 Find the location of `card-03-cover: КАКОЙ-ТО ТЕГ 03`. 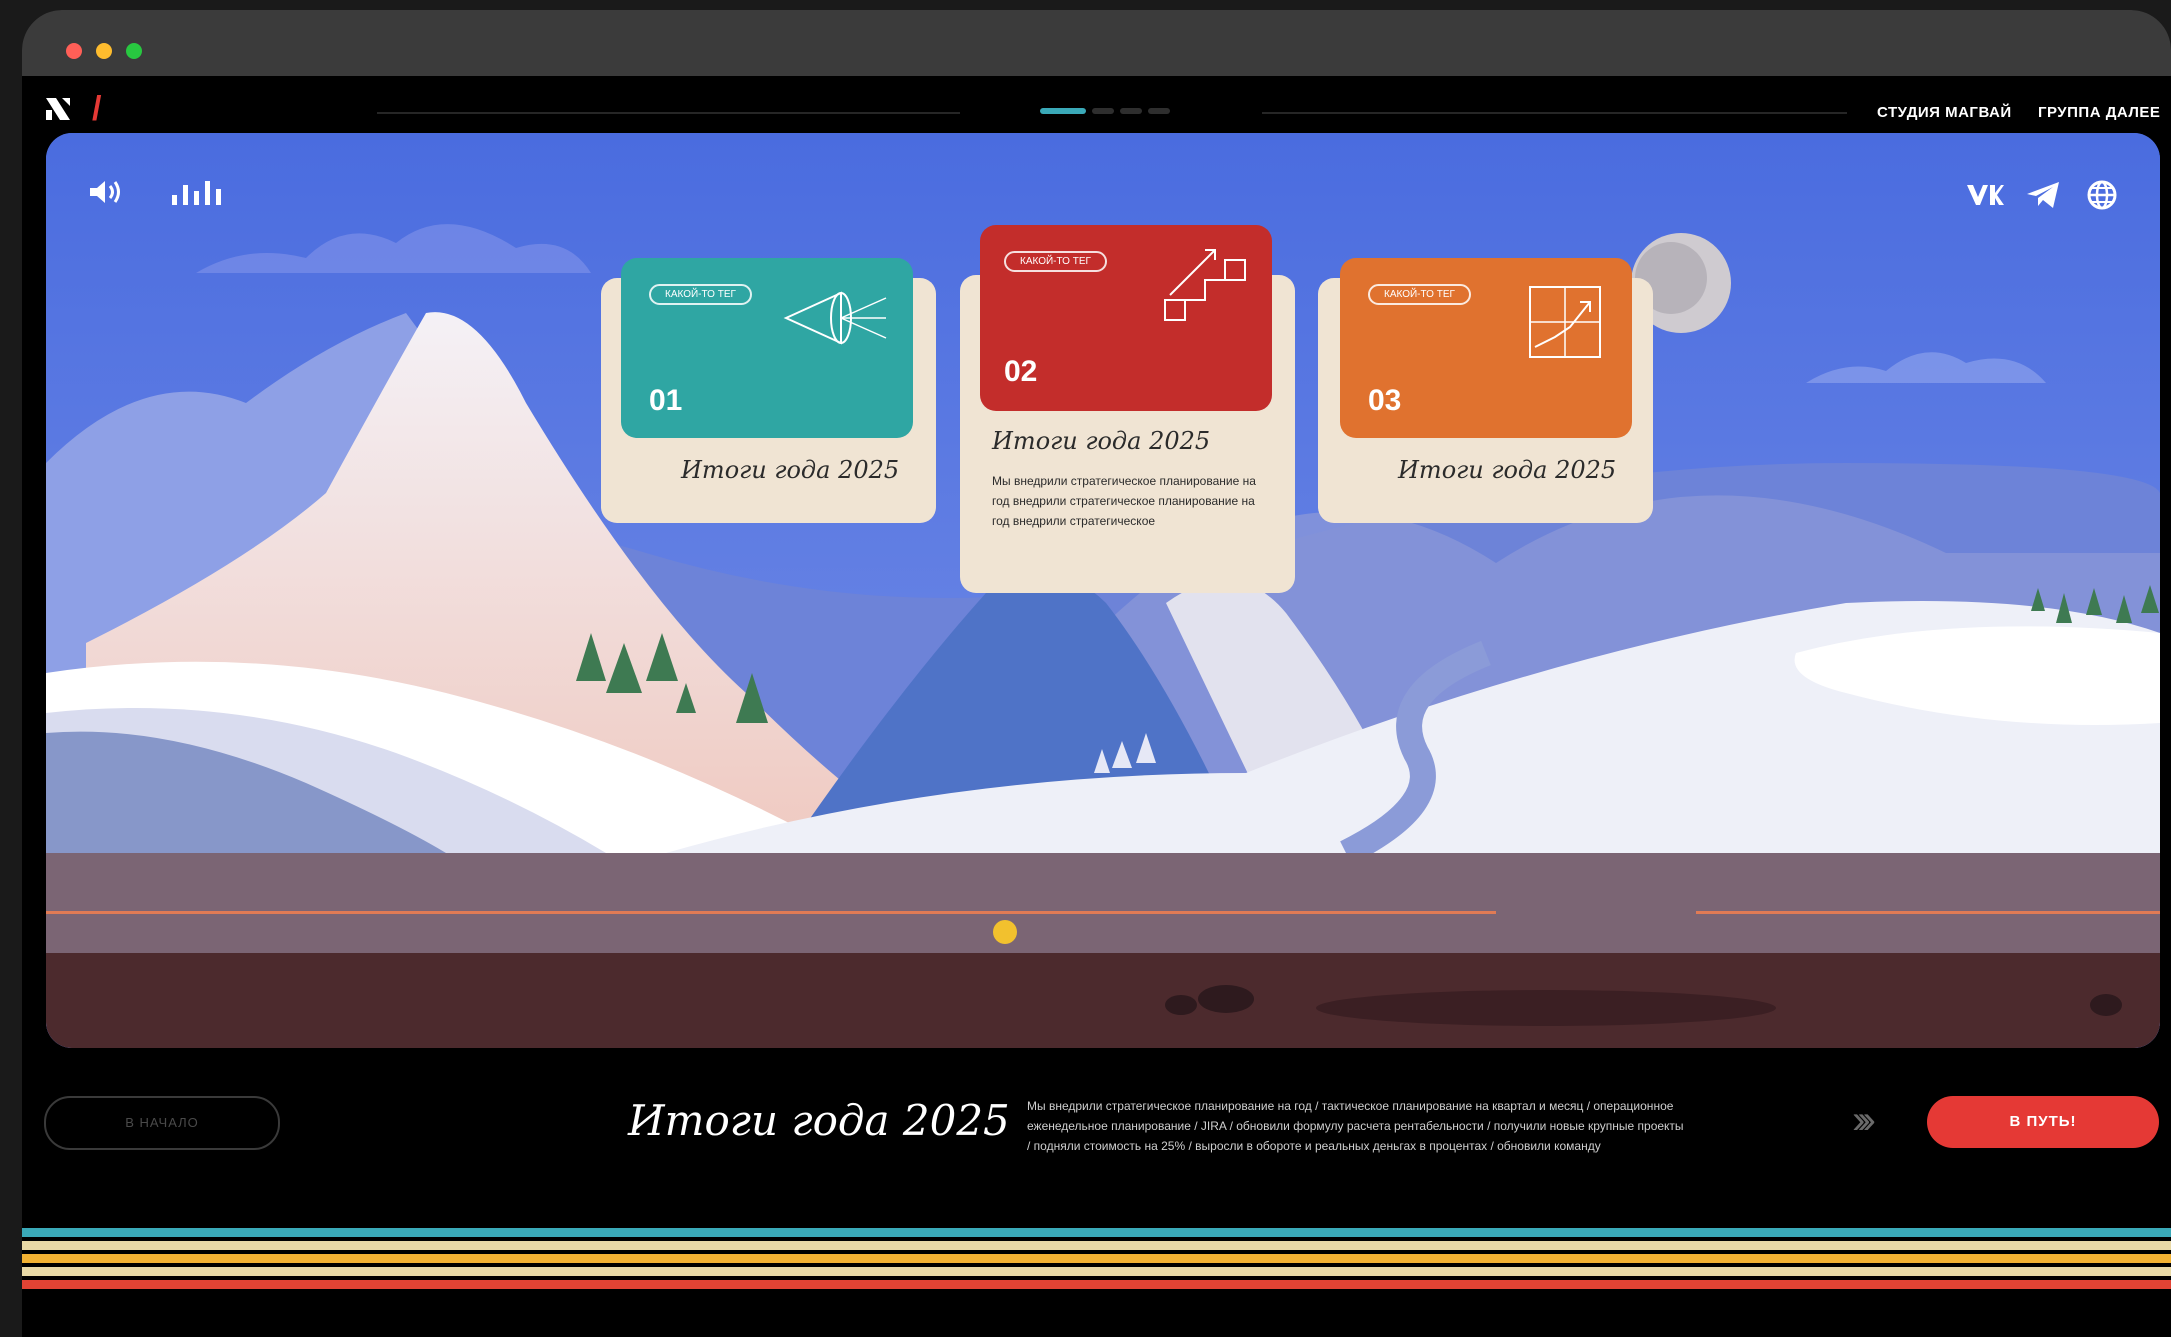

card-03-cover: КАКОЙ-ТО ТЕГ 03 is located at coordinates (1486, 348).